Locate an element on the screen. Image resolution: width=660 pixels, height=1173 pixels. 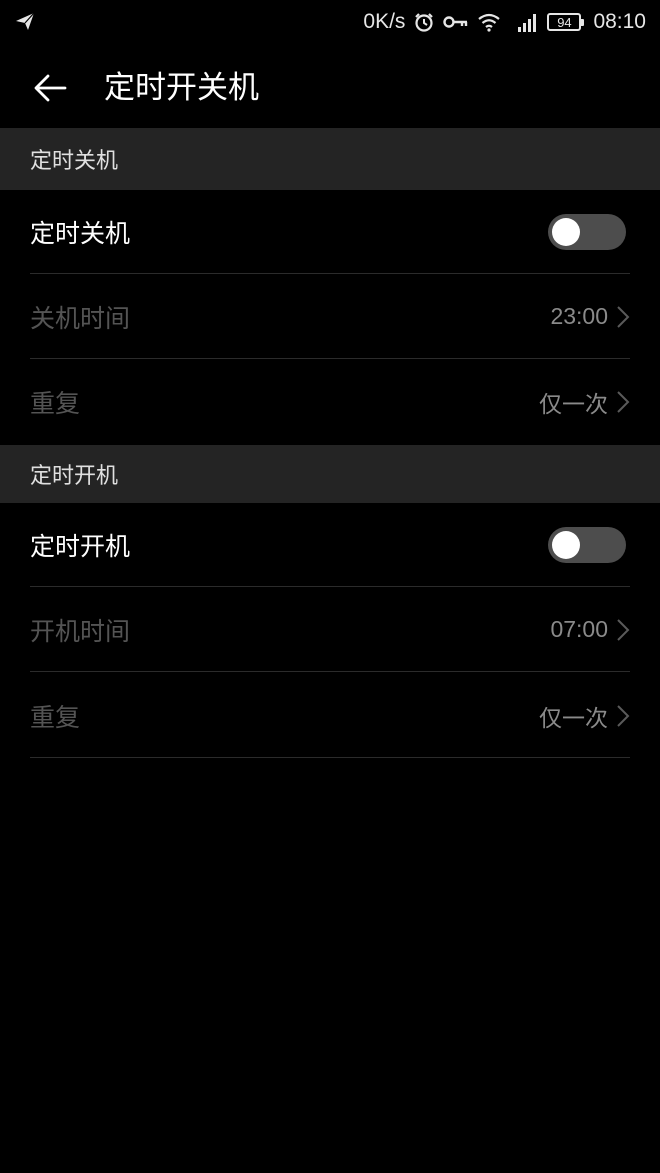
shutdown-toggle-switch is located at coordinates (587, 231).